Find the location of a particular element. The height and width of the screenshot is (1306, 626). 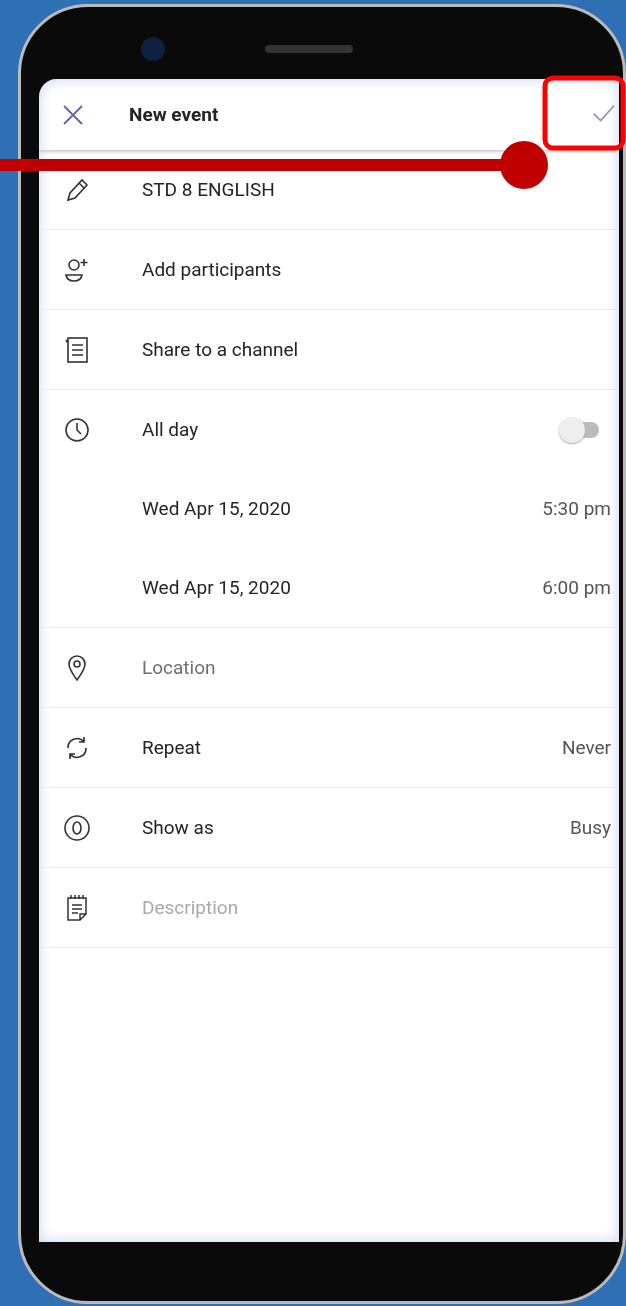

option-value: Busy is located at coordinates (590, 827).